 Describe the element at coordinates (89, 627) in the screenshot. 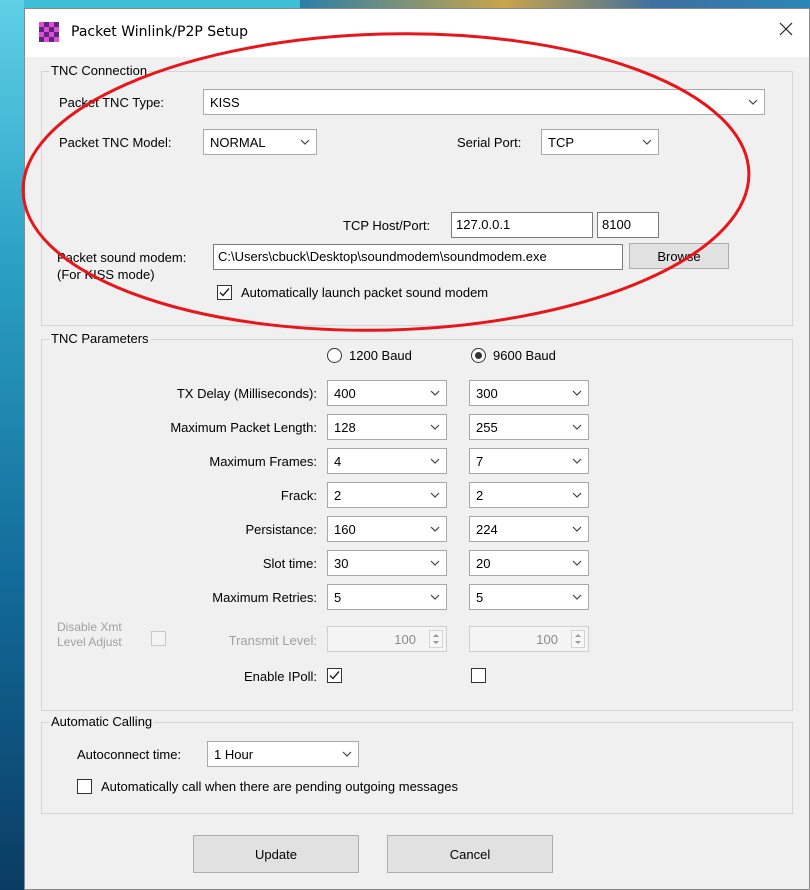

I see `disable-xmt-label: Disable Xmt` at that location.